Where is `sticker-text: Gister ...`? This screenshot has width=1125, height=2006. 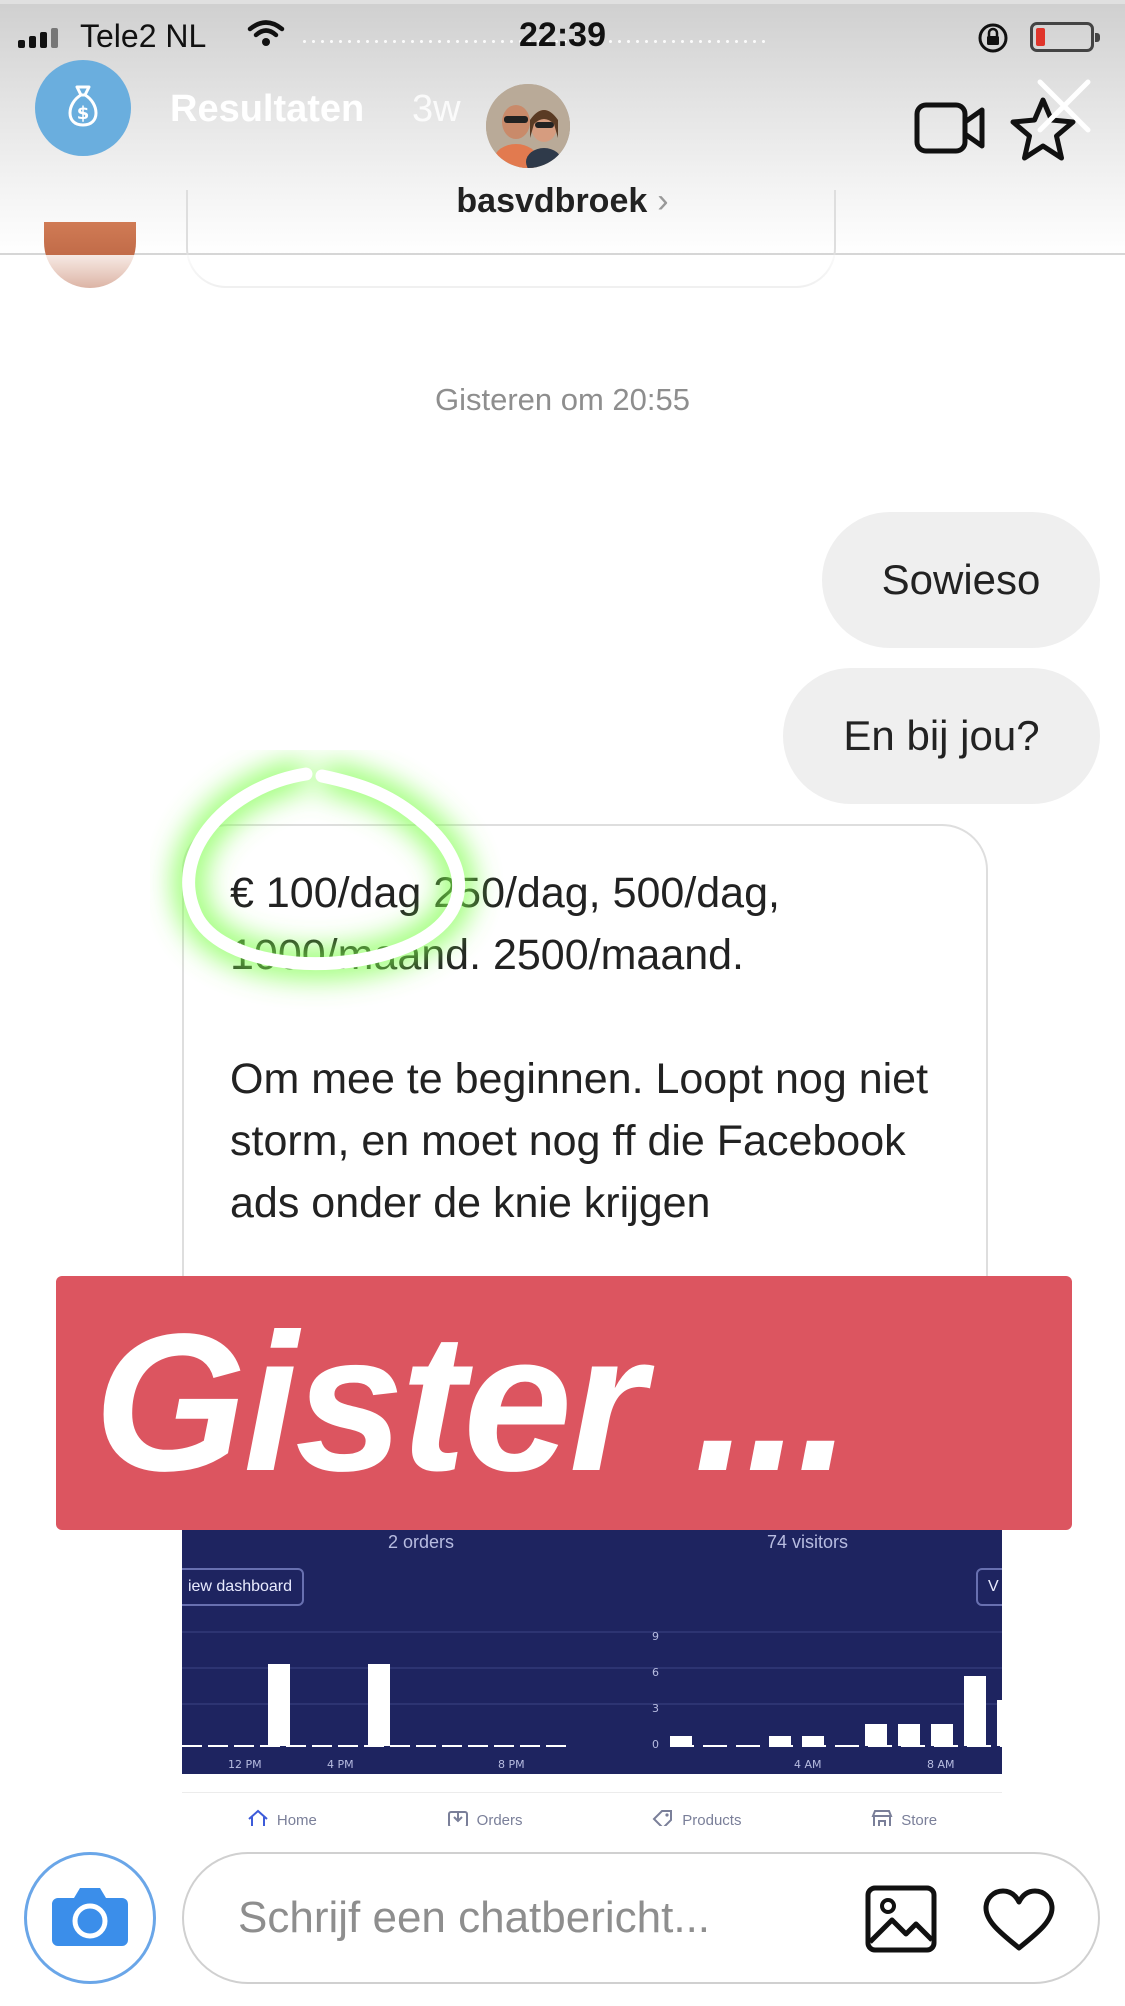 sticker-text: Gister ... is located at coordinates (472, 1402).